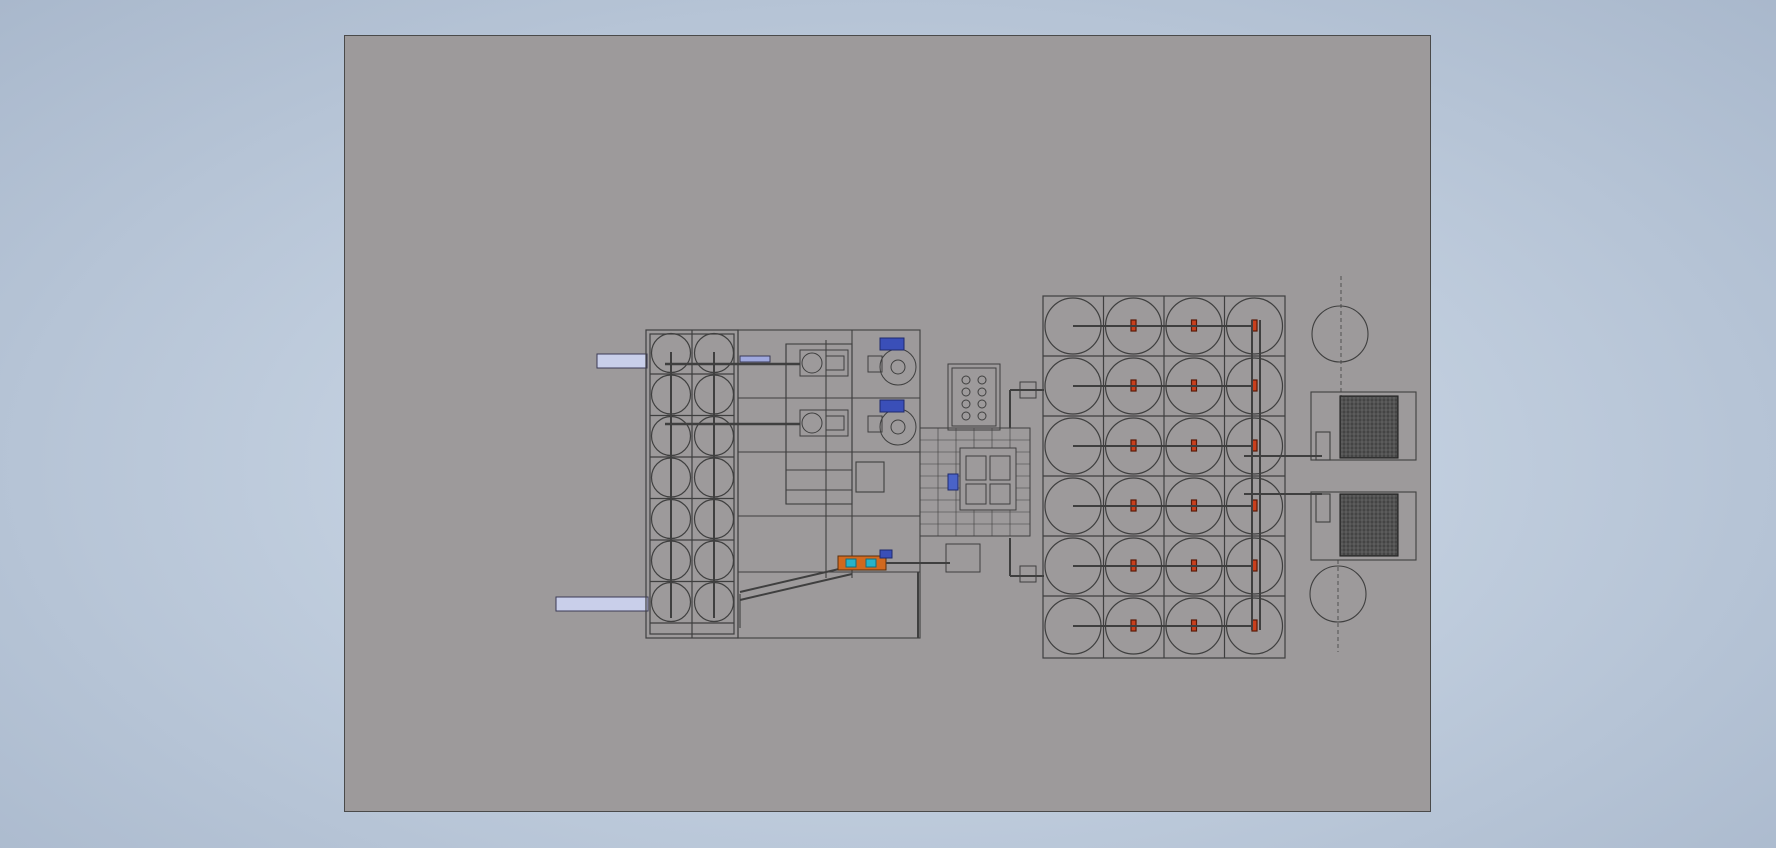  What do you see at coordinates (755, 359) in the screenshot?
I see `inlet-pipe-top-end` at bounding box center [755, 359].